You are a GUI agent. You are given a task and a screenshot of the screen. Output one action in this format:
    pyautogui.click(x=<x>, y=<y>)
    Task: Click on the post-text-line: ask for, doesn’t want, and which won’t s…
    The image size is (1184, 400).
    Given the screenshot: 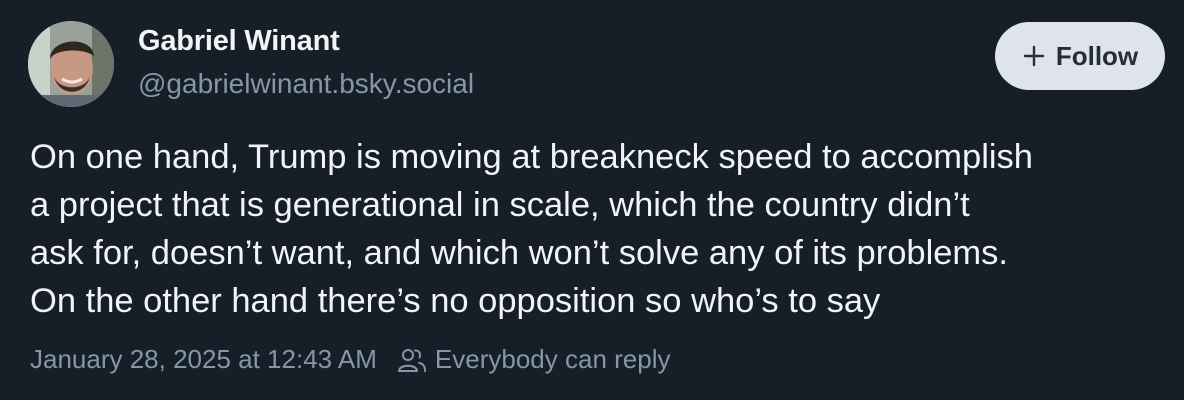 What is the action you would take?
    pyautogui.click(x=519, y=253)
    